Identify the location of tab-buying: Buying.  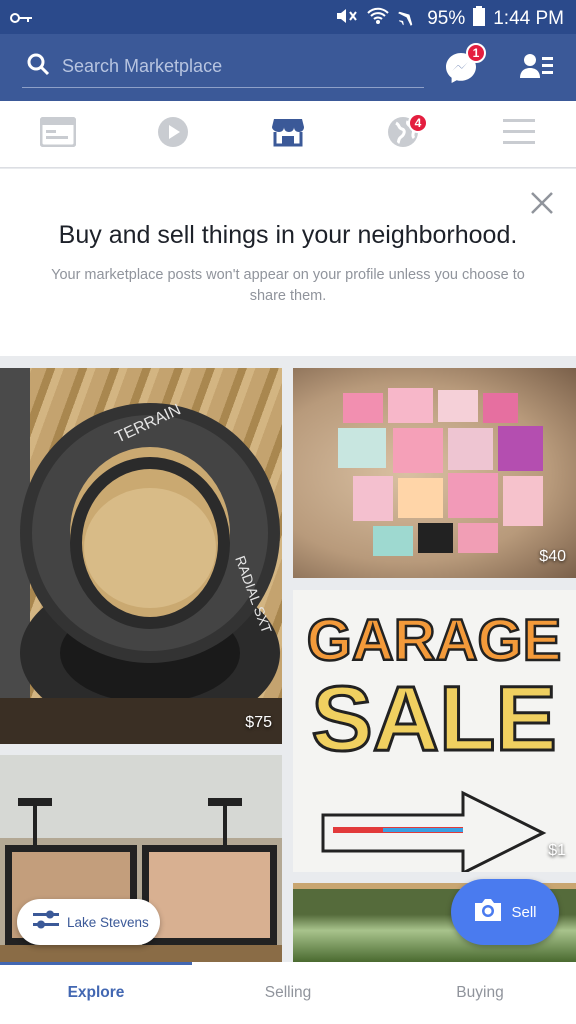
(480, 993).